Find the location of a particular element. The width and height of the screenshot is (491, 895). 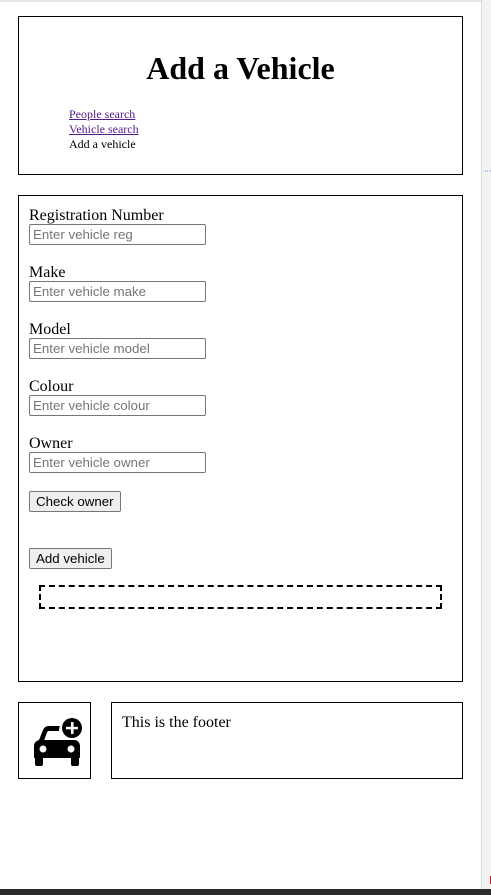

colour-label: Colour is located at coordinates (51, 386).